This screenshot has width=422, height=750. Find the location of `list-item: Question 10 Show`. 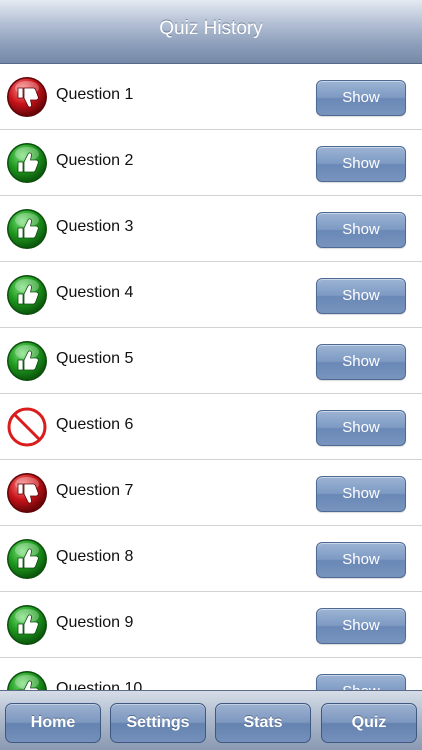

list-item: Question 10 Show is located at coordinates (211, 674).